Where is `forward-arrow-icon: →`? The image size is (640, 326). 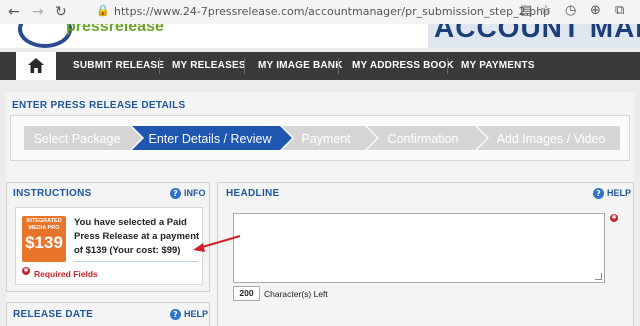 forward-arrow-icon: → is located at coordinates (38, 12).